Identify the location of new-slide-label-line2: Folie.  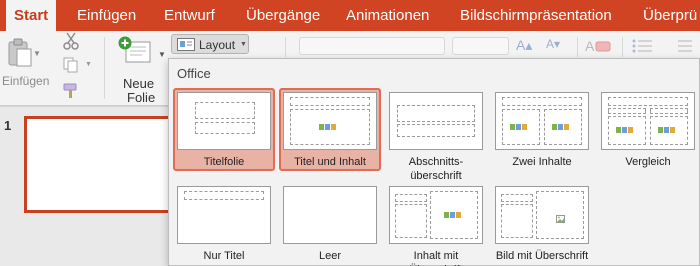
(141, 97).